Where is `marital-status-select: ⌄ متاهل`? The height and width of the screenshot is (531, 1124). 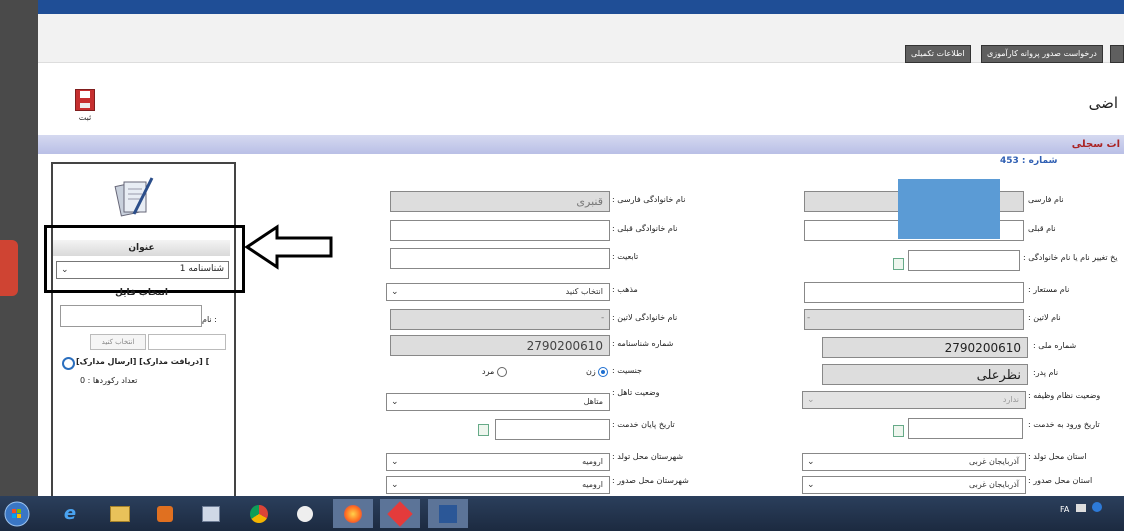 marital-status-select: ⌄ متاهل is located at coordinates (498, 402).